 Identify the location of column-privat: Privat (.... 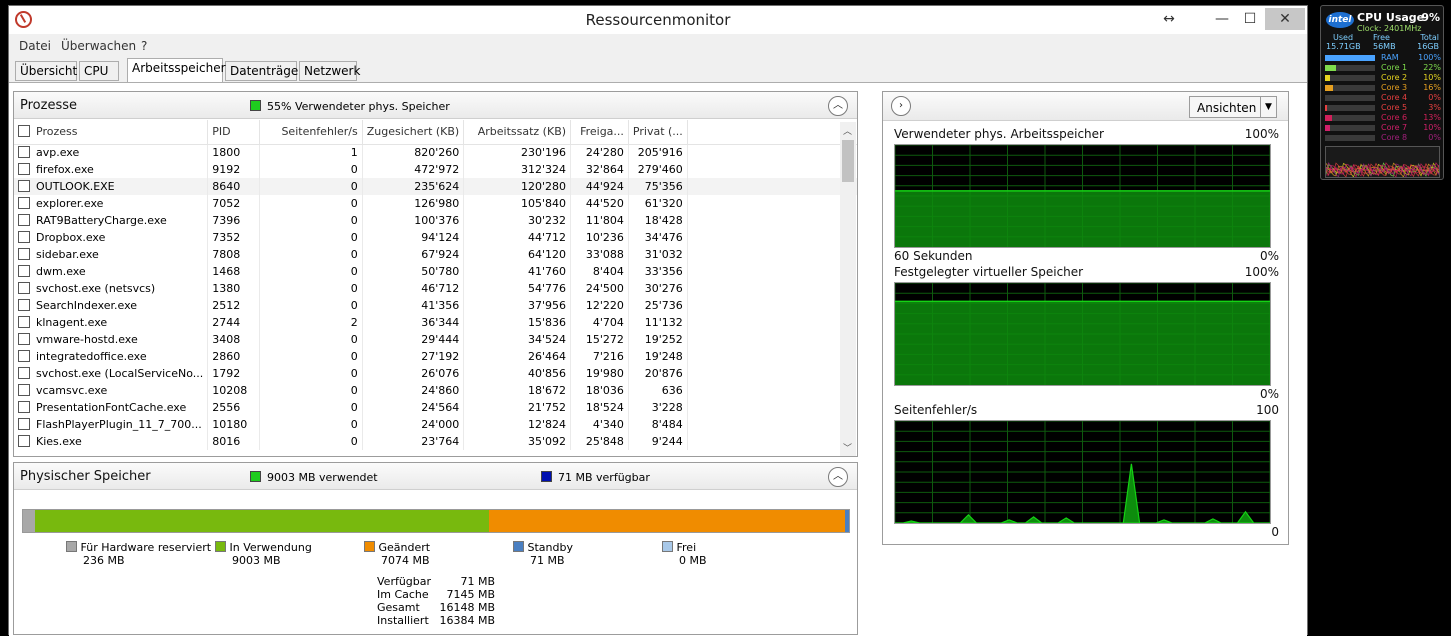
(658, 132).